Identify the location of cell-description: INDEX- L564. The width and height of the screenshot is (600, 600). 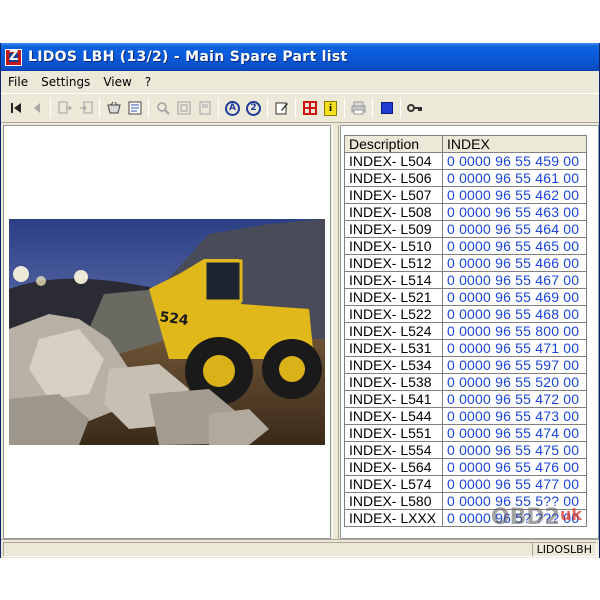
(393, 467).